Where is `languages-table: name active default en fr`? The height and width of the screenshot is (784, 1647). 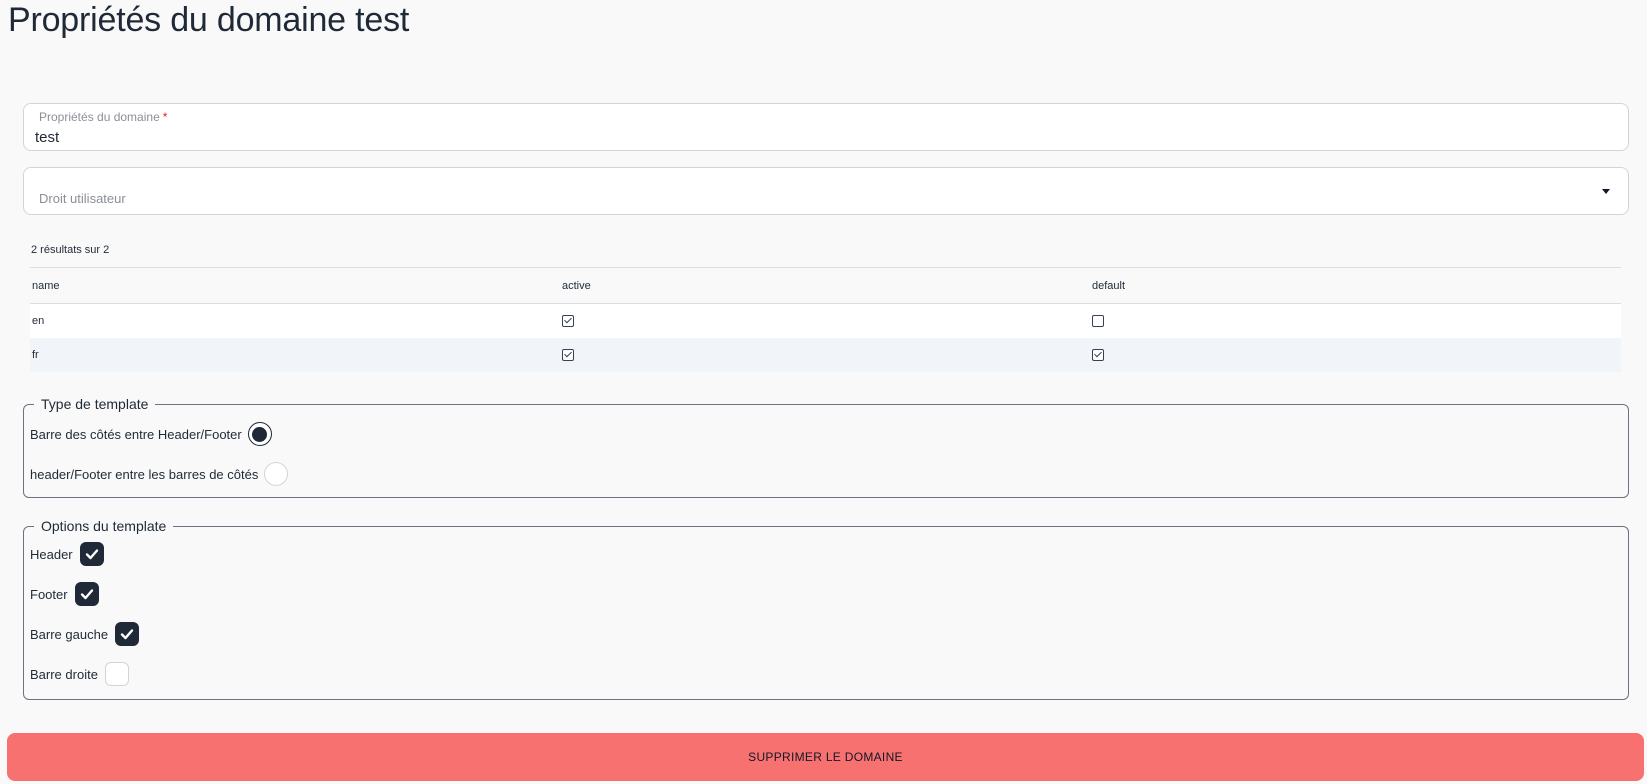
languages-table: name active default en fr is located at coordinates (825, 319).